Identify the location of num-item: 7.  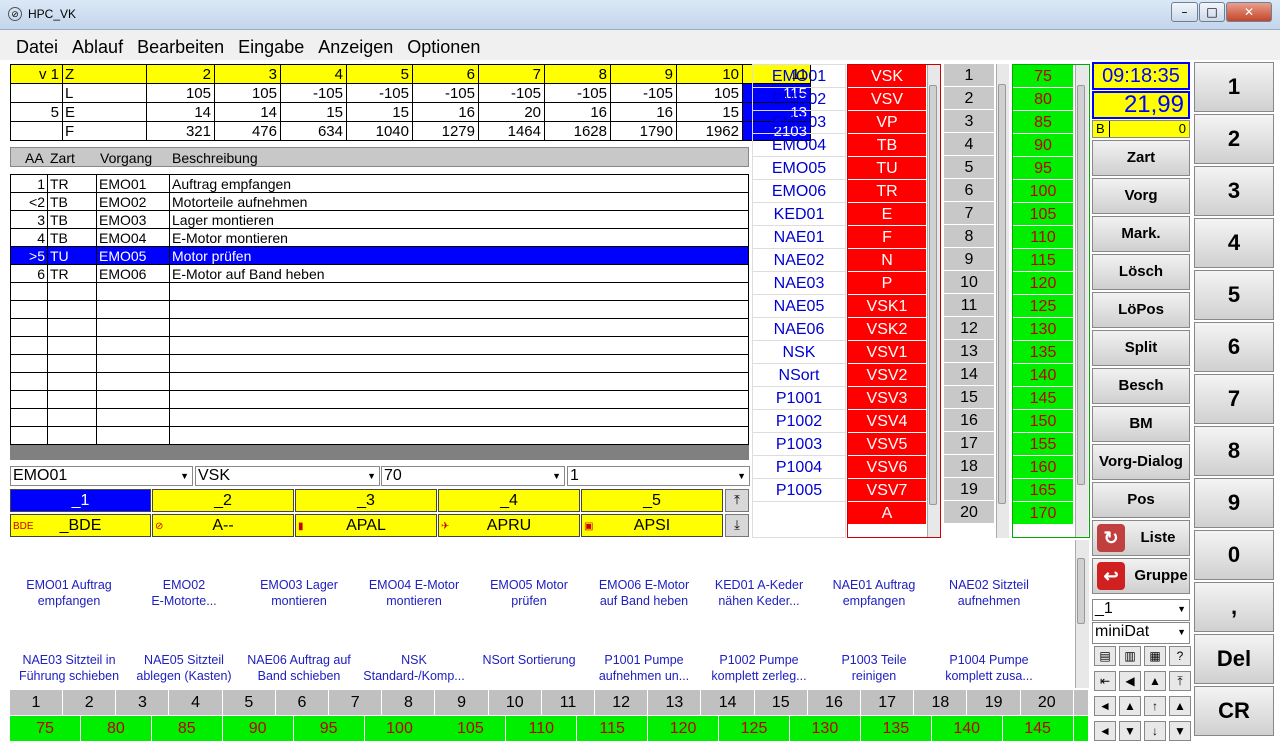
(969, 213).